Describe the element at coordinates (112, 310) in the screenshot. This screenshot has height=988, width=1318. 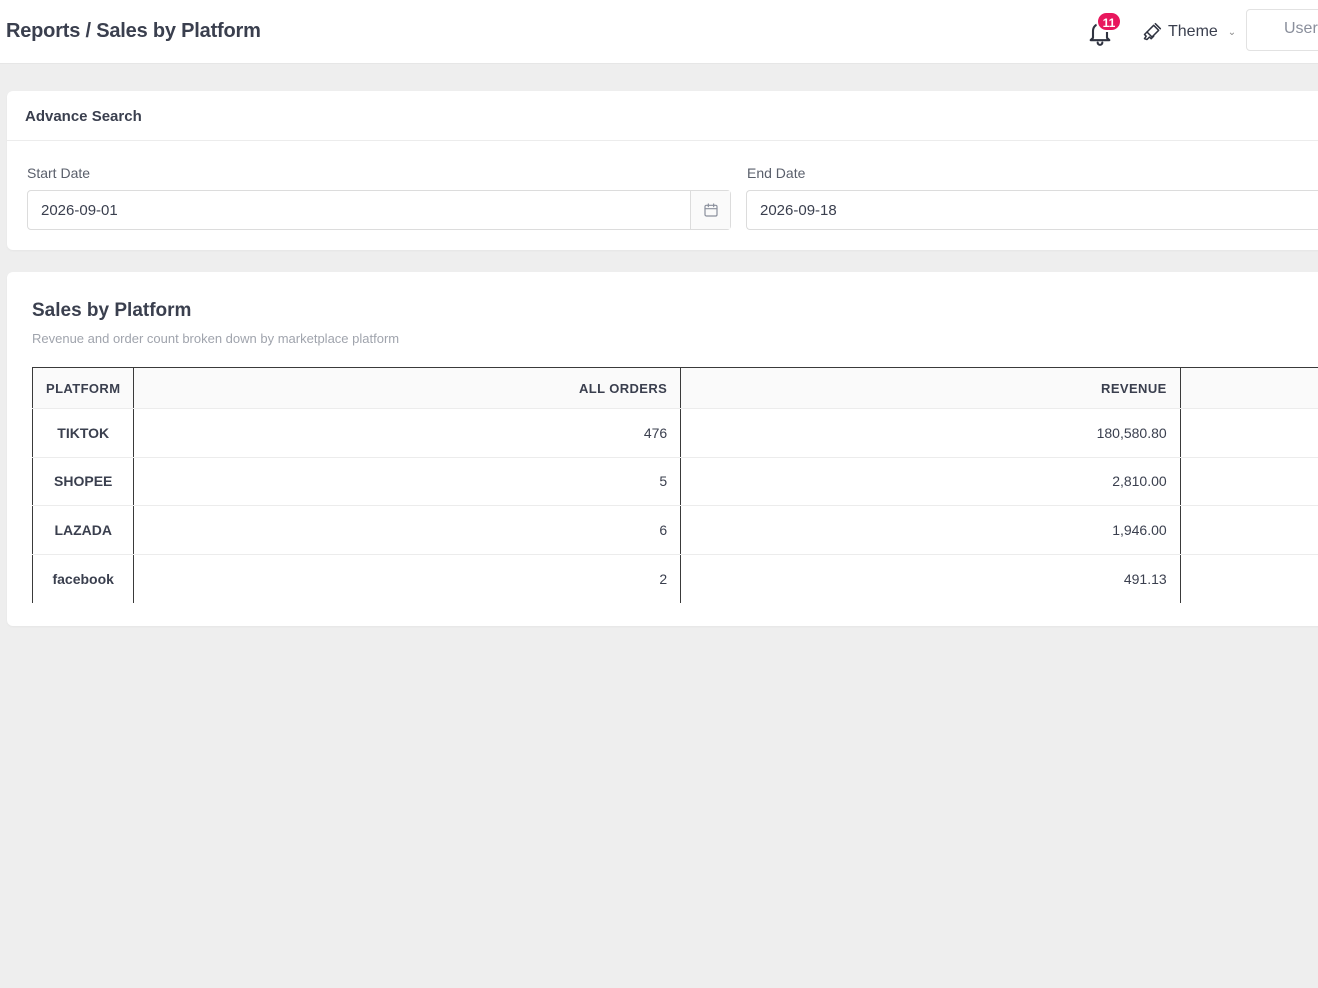
I see `report-title: Sales by Platform` at that location.